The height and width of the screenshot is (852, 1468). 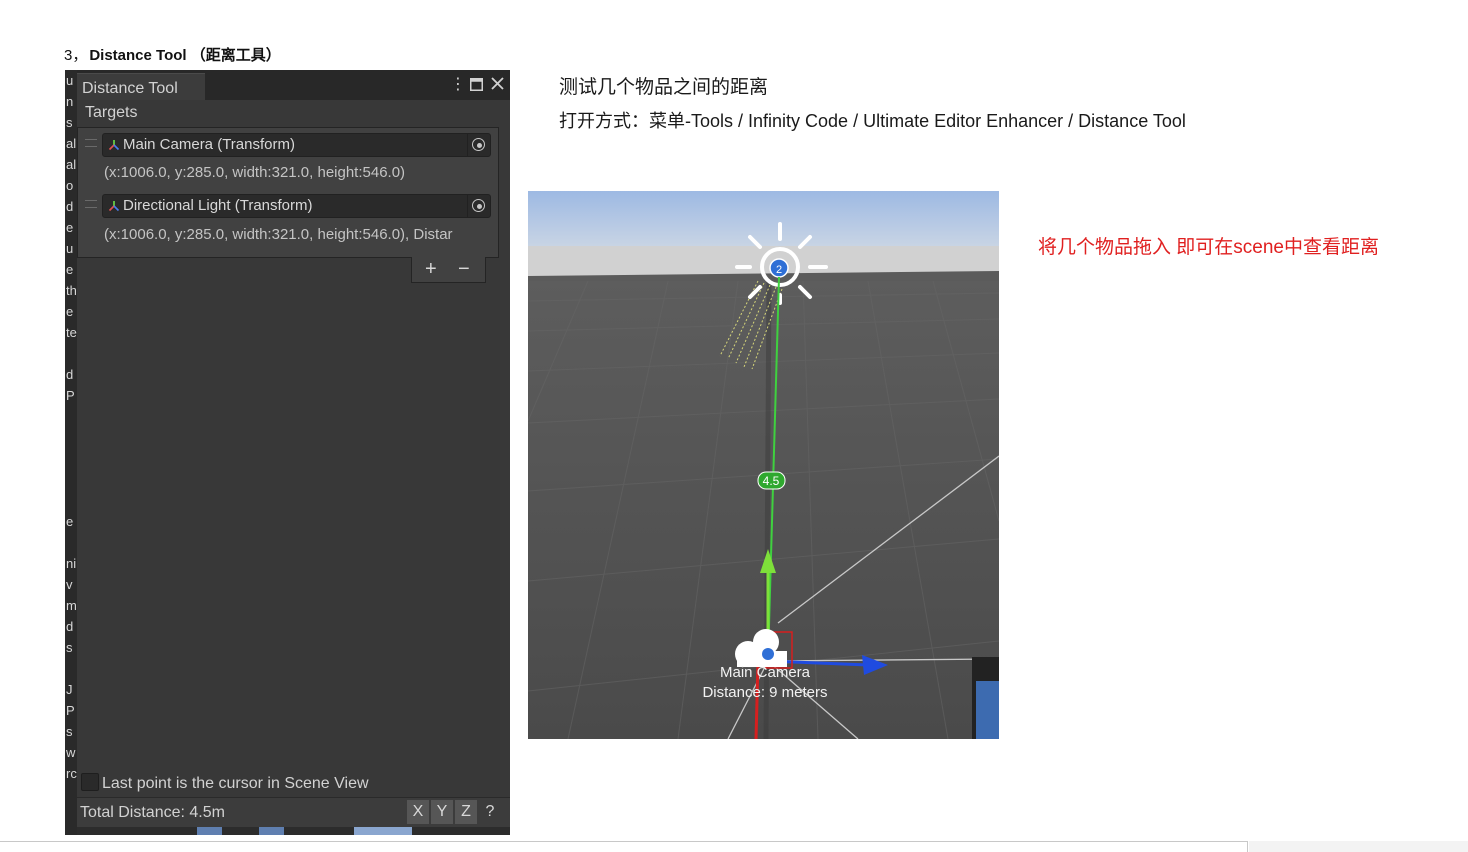 What do you see at coordinates (431, 269) in the screenshot?
I see `add-target-button: +` at bounding box center [431, 269].